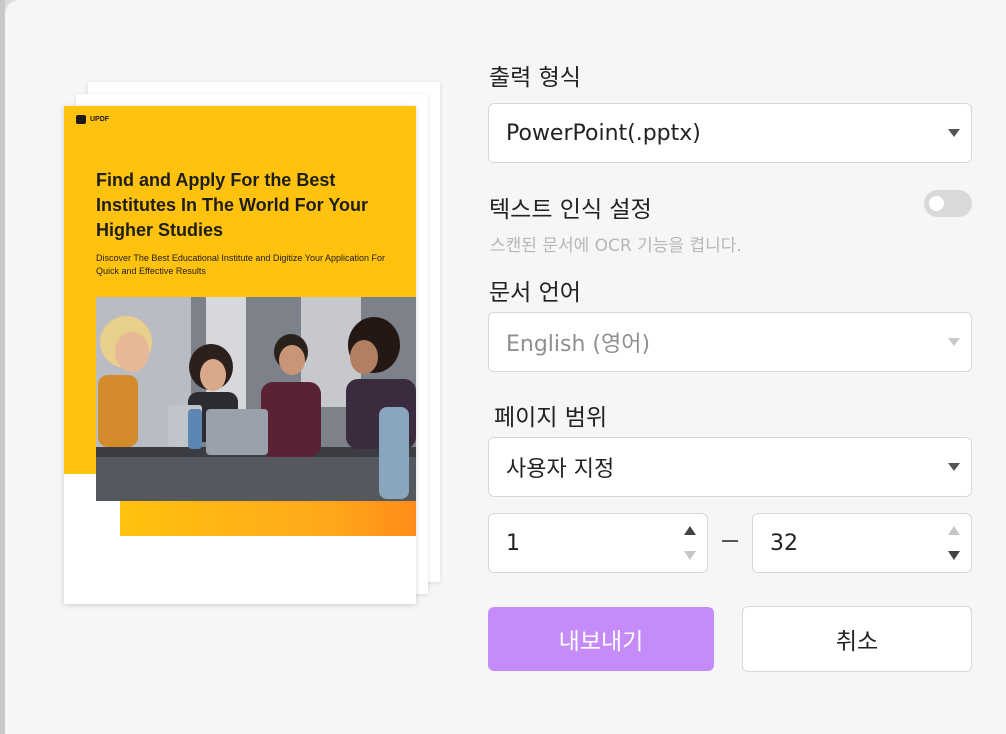 This screenshot has height=734, width=1006. What do you see at coordinates (570, 210) in the screenshot?
I see `ocr-settings-label: 텍스트 인식 설정` at bounding box center [570, 210].